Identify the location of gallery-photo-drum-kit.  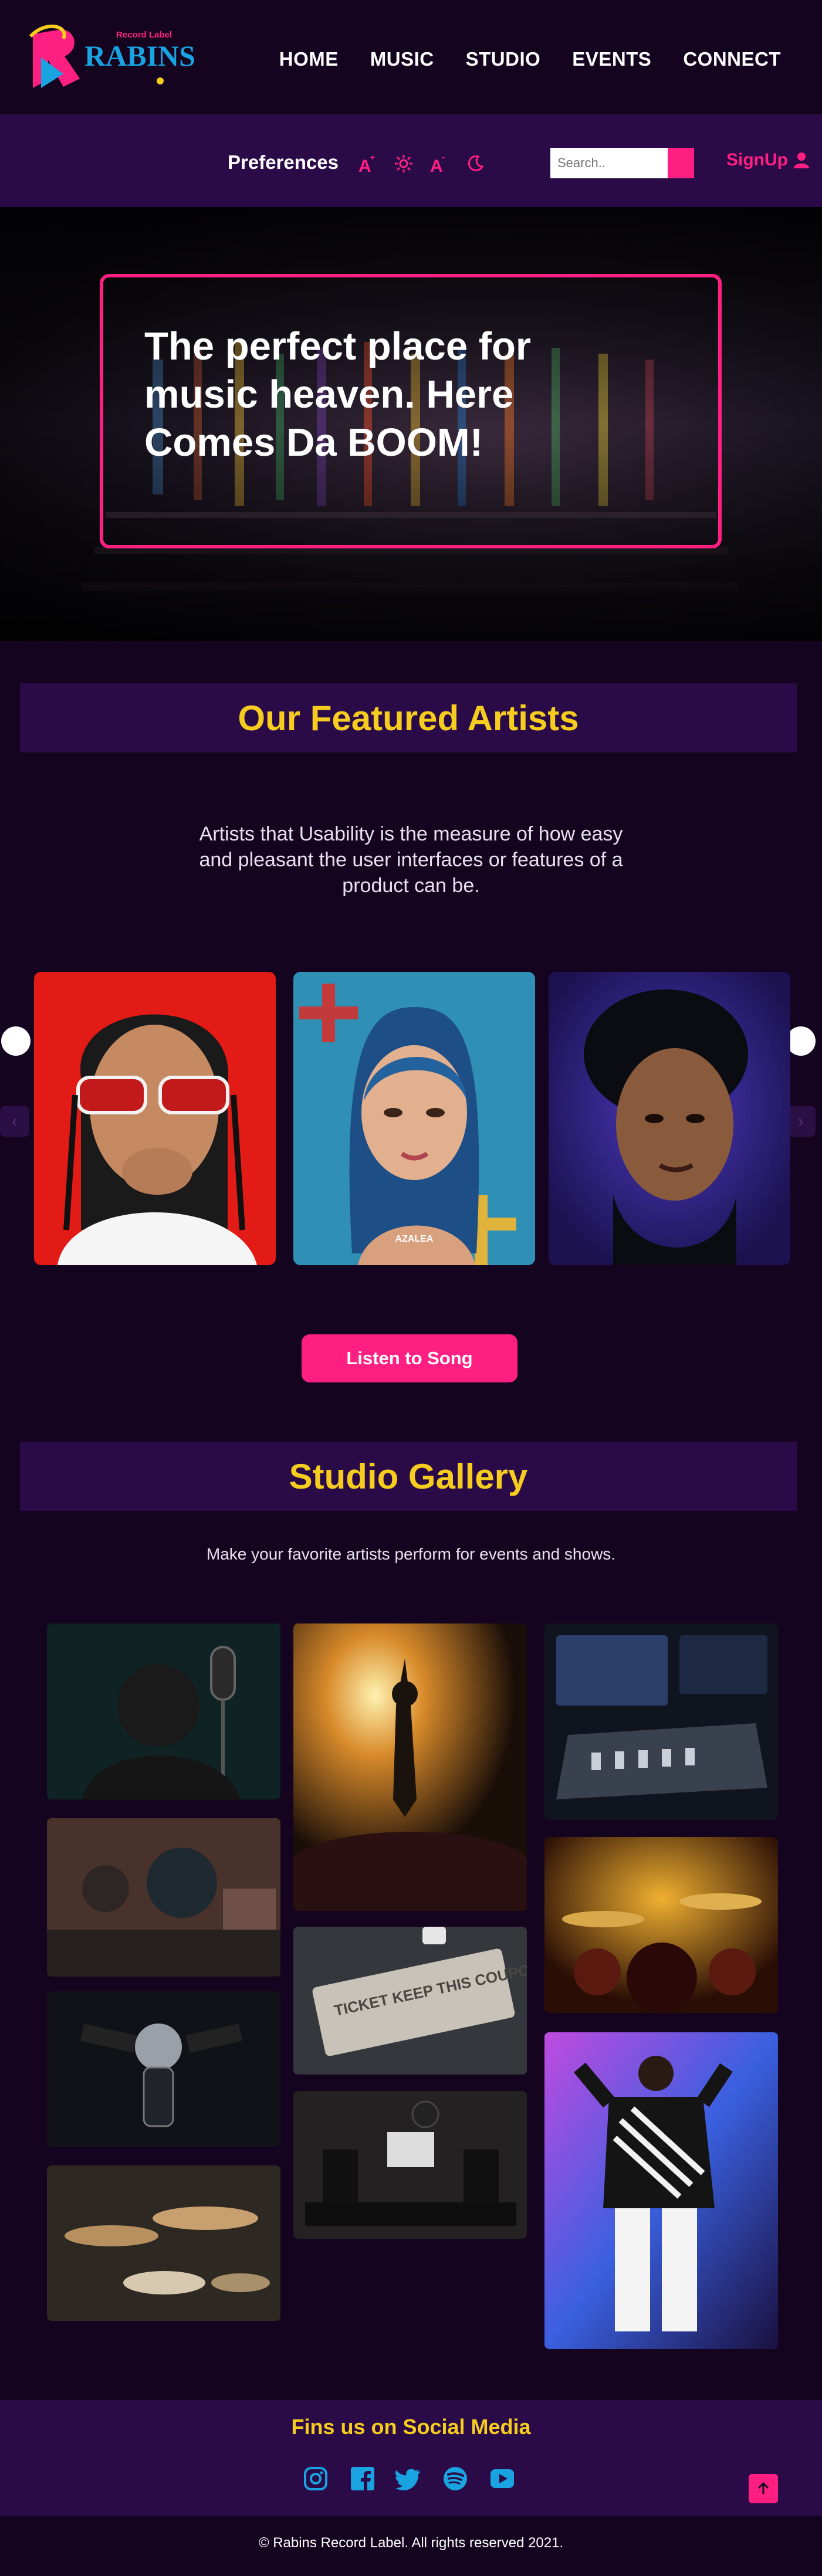
(163, 2243).